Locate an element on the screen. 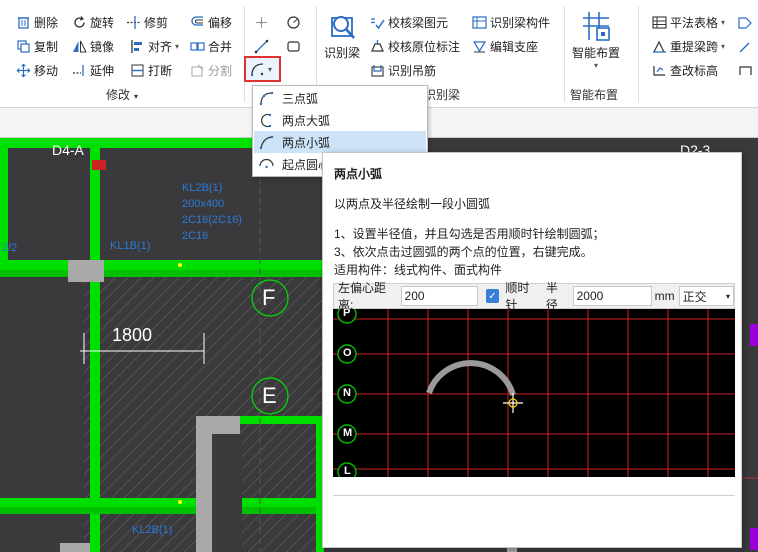 Image resolution: width=758 pixels, height=552 pixels. rectangle-tool-button is located at coordinates (293, 46).